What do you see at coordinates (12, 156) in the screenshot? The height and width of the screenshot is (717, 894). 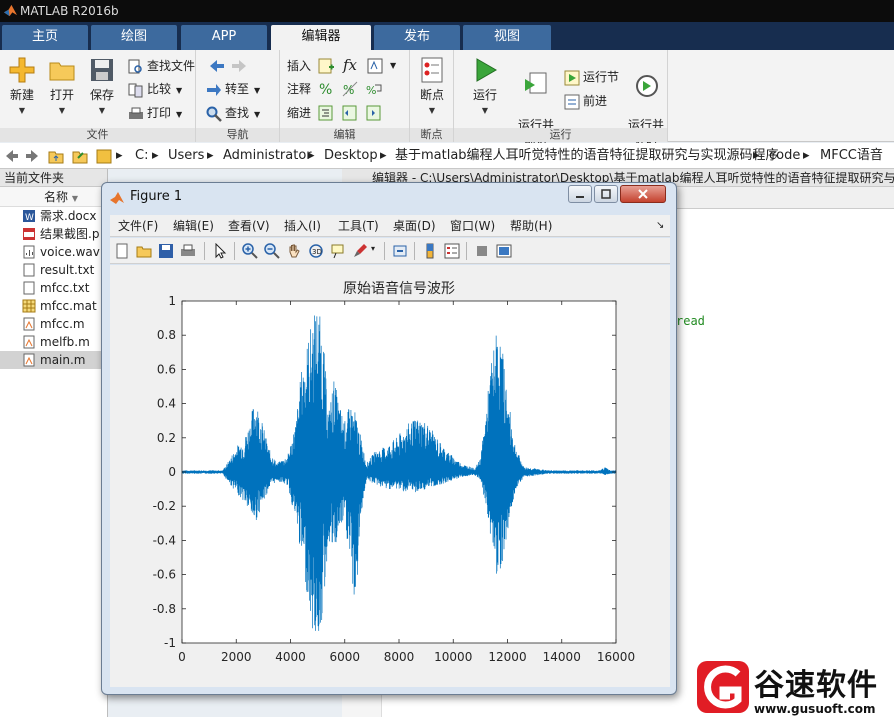 I see `back-icon` at bounding box center [12, 156].